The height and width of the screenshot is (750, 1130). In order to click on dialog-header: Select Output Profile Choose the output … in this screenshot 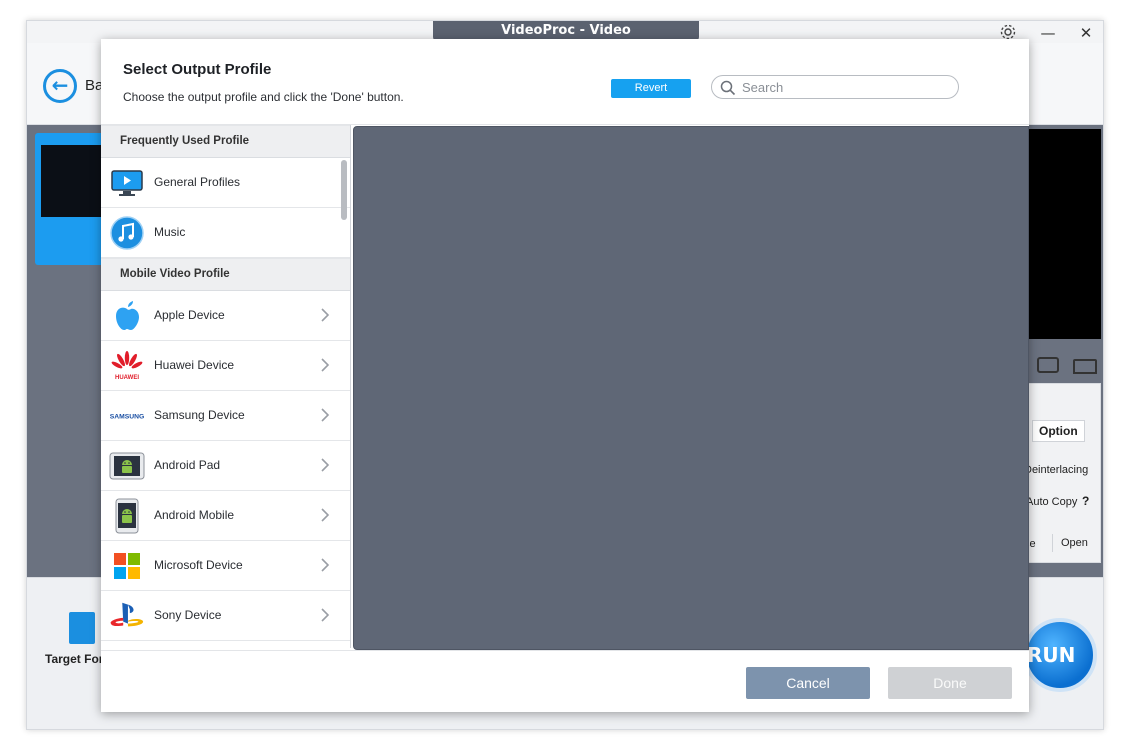, I will do `click(565, 82)`.